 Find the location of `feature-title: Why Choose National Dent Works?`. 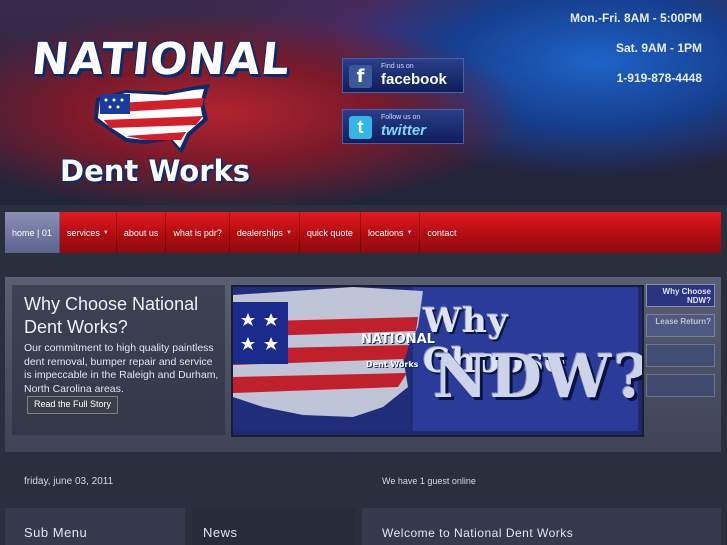

feature-title: Why Choose National Dent Works? is located at coordinates (111, 315).